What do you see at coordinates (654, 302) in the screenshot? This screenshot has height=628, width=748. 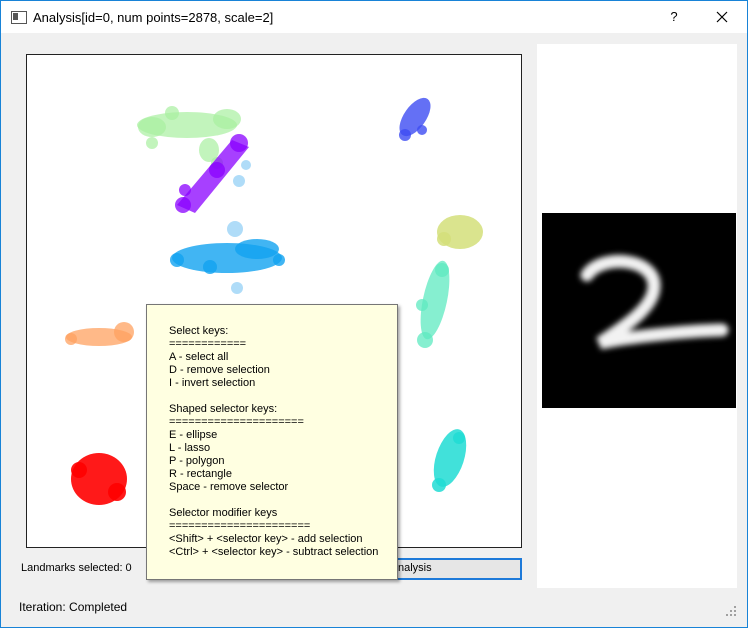 I see `digit-two-icon` at bounding box center [654, 302].